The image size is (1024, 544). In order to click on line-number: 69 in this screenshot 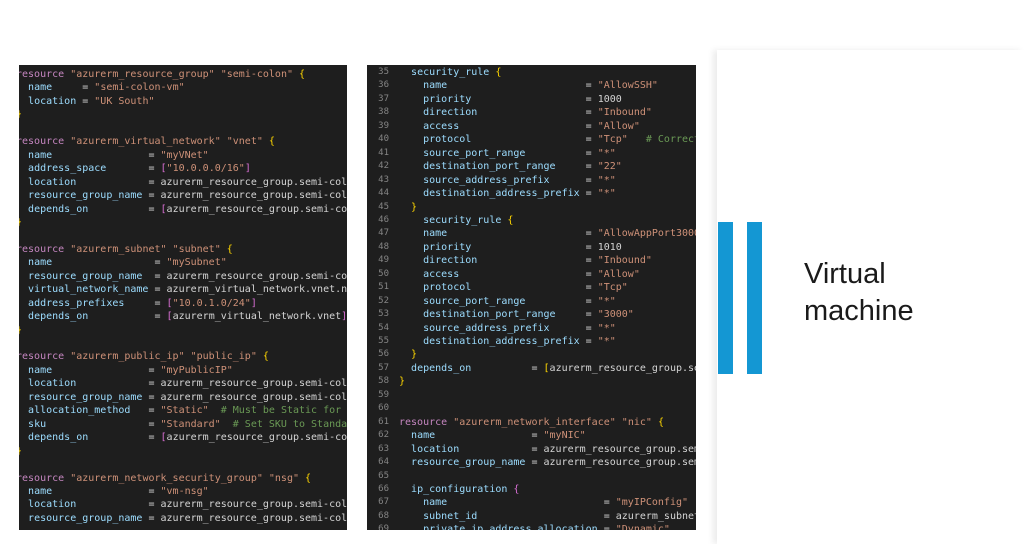, I will do `click(383, 527)`.